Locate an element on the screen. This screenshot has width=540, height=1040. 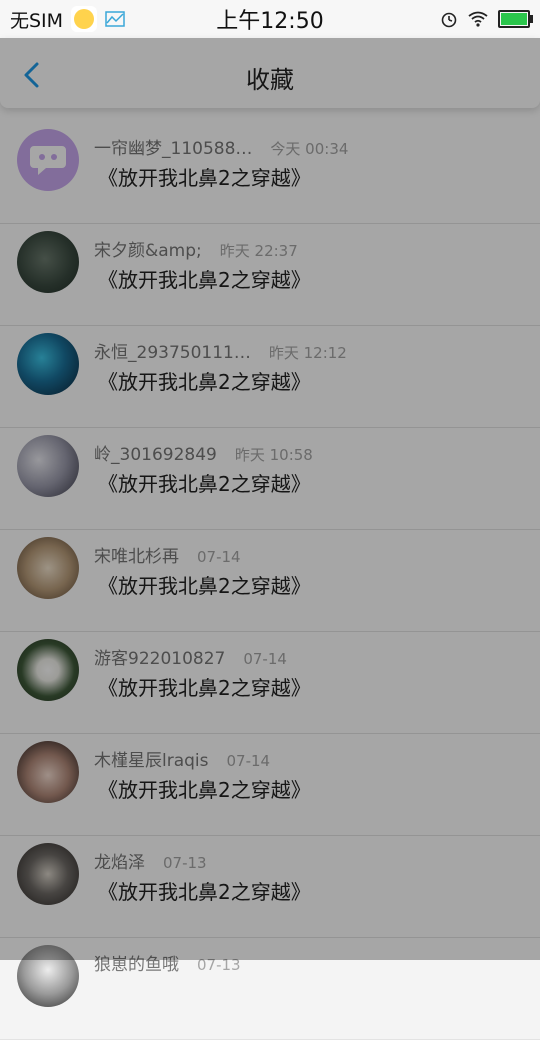
alarm-icon is located at coordinates (449, 20).